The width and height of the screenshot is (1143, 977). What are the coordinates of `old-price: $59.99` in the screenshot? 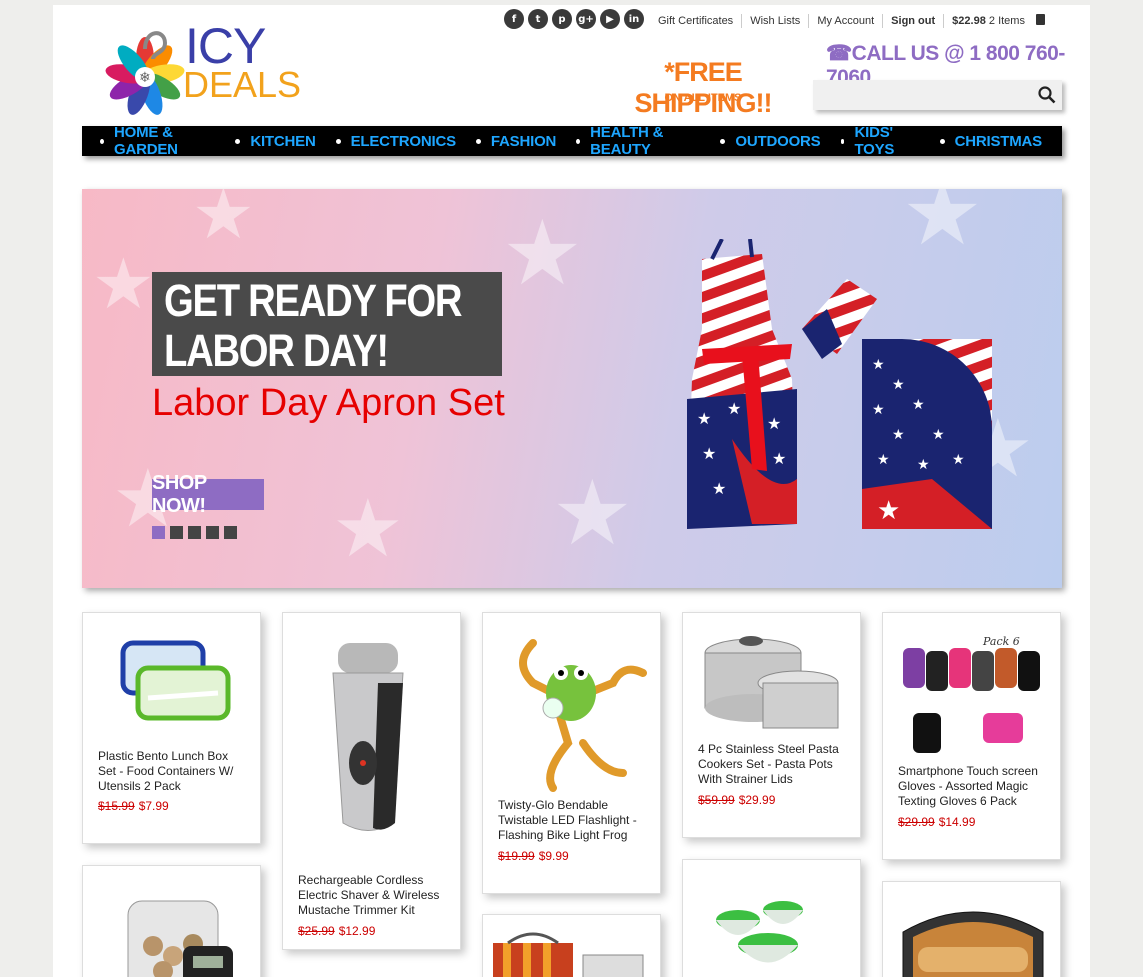 It's located at (716, 800).